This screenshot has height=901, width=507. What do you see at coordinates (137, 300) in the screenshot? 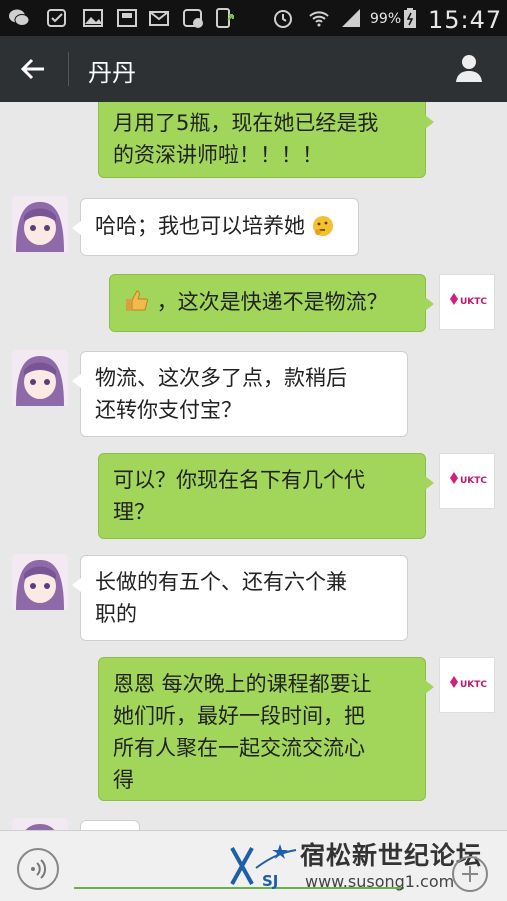
I see `thumbs-up-icon` at bounding box center [137, 300].